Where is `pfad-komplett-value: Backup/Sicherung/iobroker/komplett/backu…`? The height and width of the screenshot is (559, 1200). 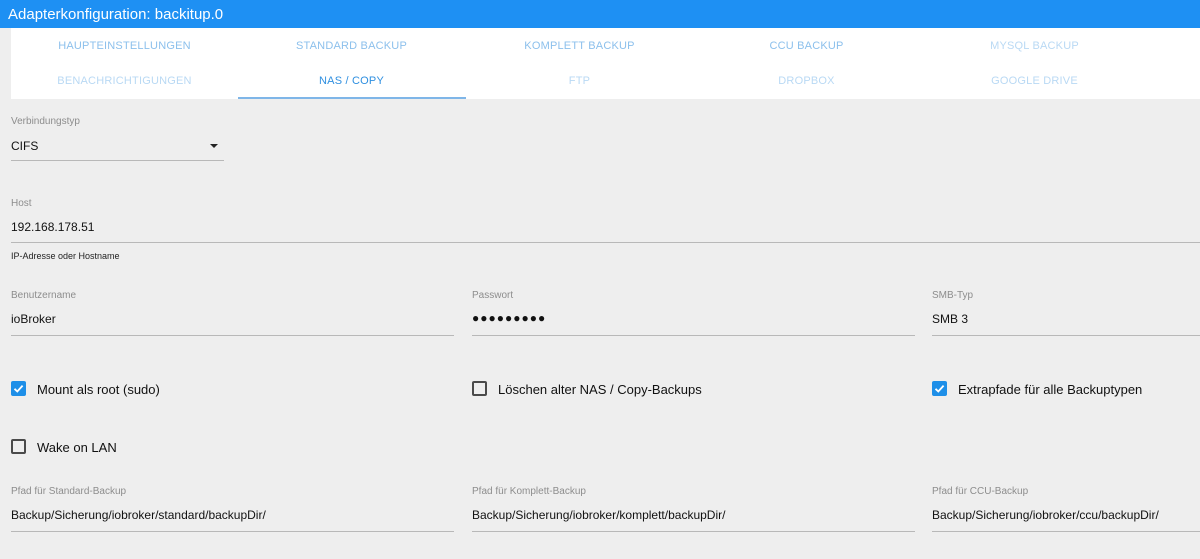
pfad-komplett-value: Backup/Sicherung/iobroker/komplett/backu… is located at coordinates (599, 515).